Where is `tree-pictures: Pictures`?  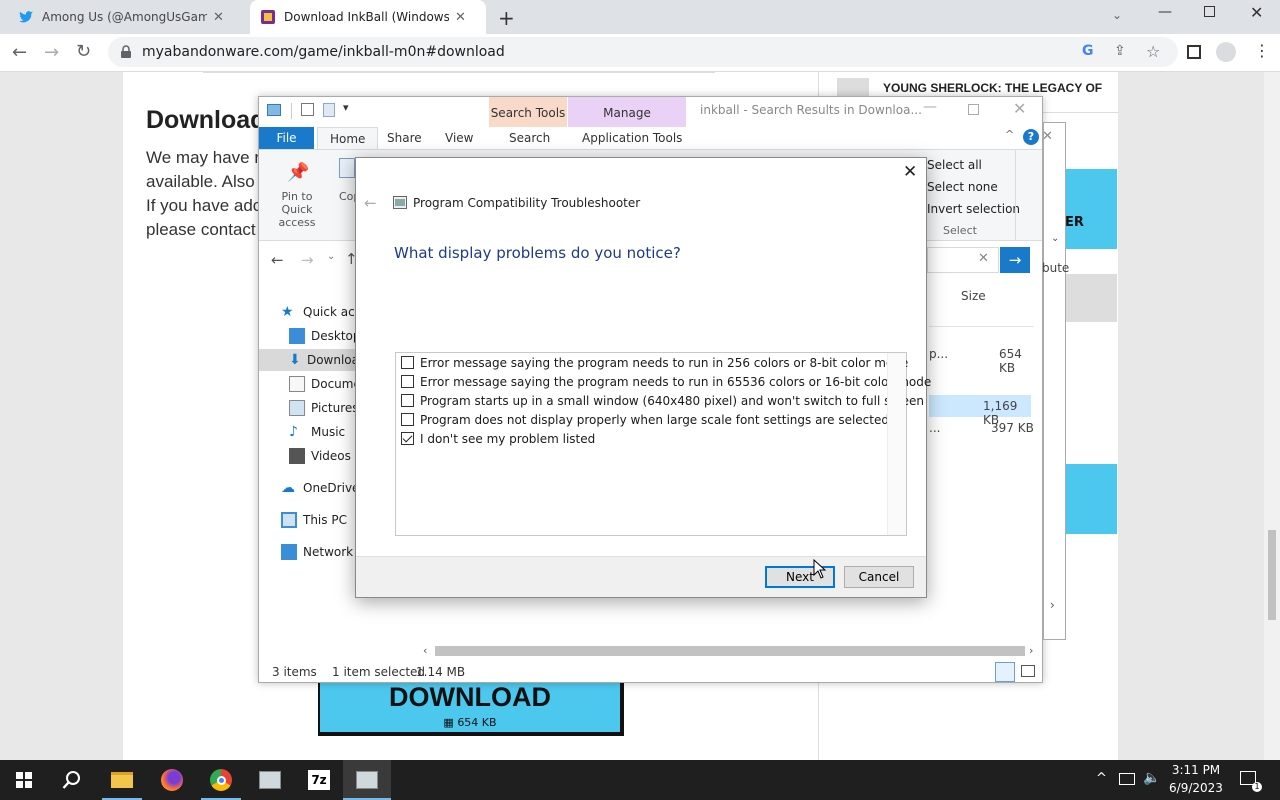
tree-pictures: Pictures is located at coordinates (324, 408).